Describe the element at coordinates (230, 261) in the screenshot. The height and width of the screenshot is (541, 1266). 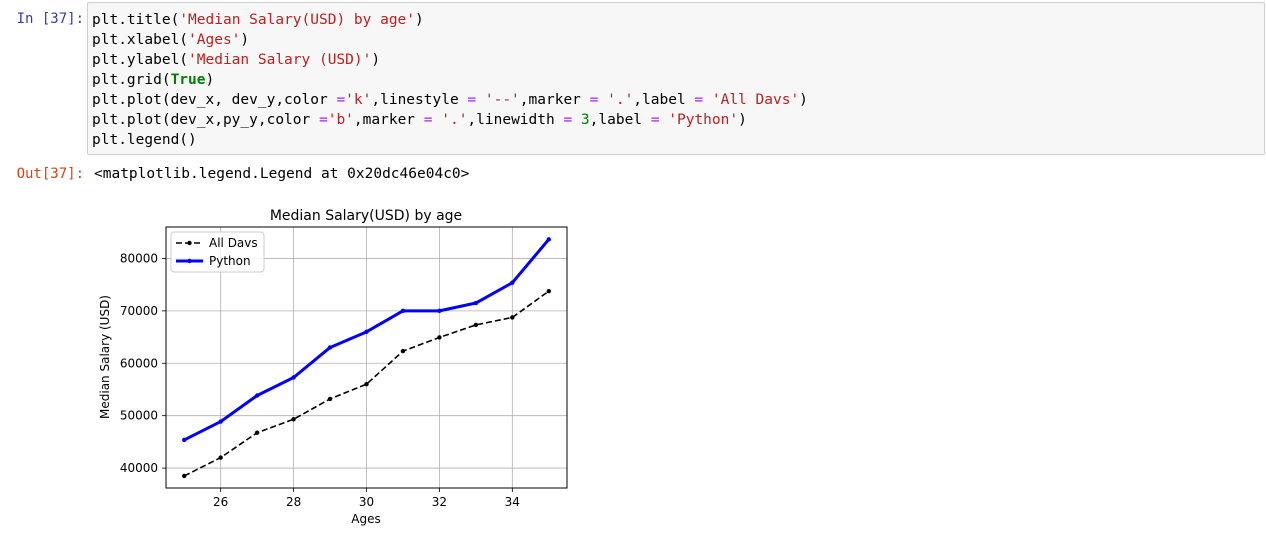
I see `legend-label: Python` at that location.